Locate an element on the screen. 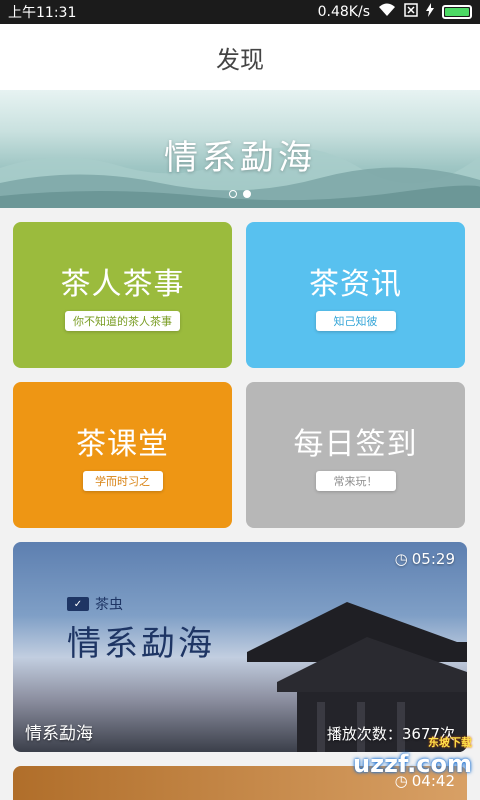 Image resolution: width=480 pixels, height=800 pixels. sim-icon is located at coordinates (411, 12).